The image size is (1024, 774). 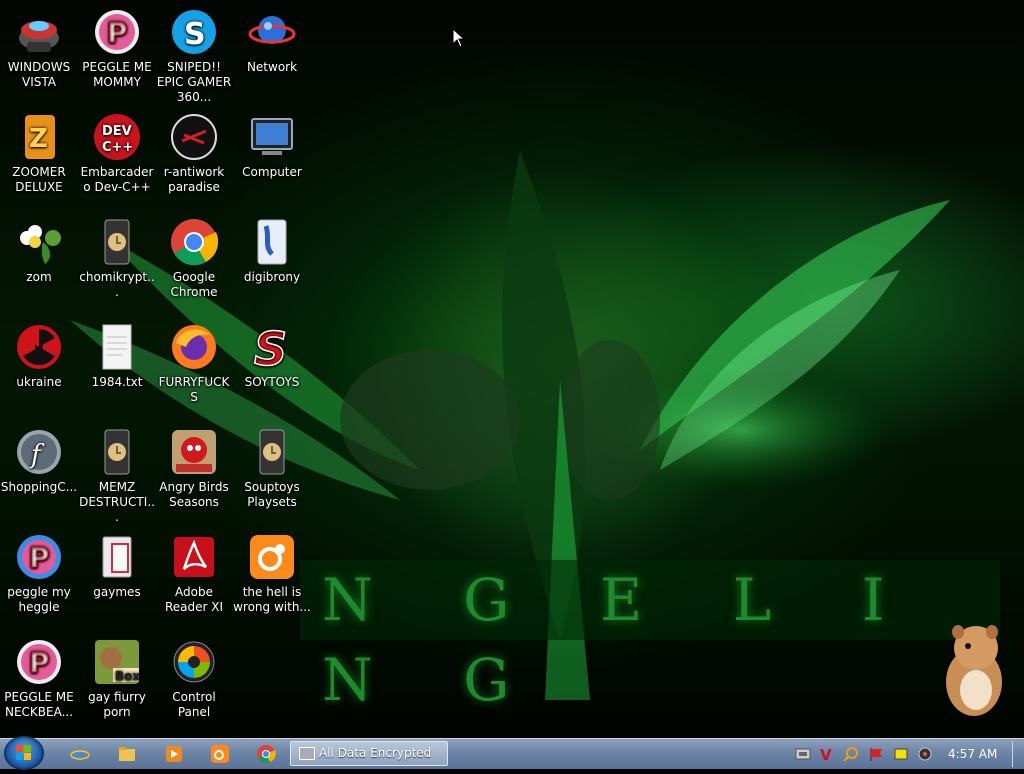 I want to click on text-file-icon, so click(x=117, y=347).